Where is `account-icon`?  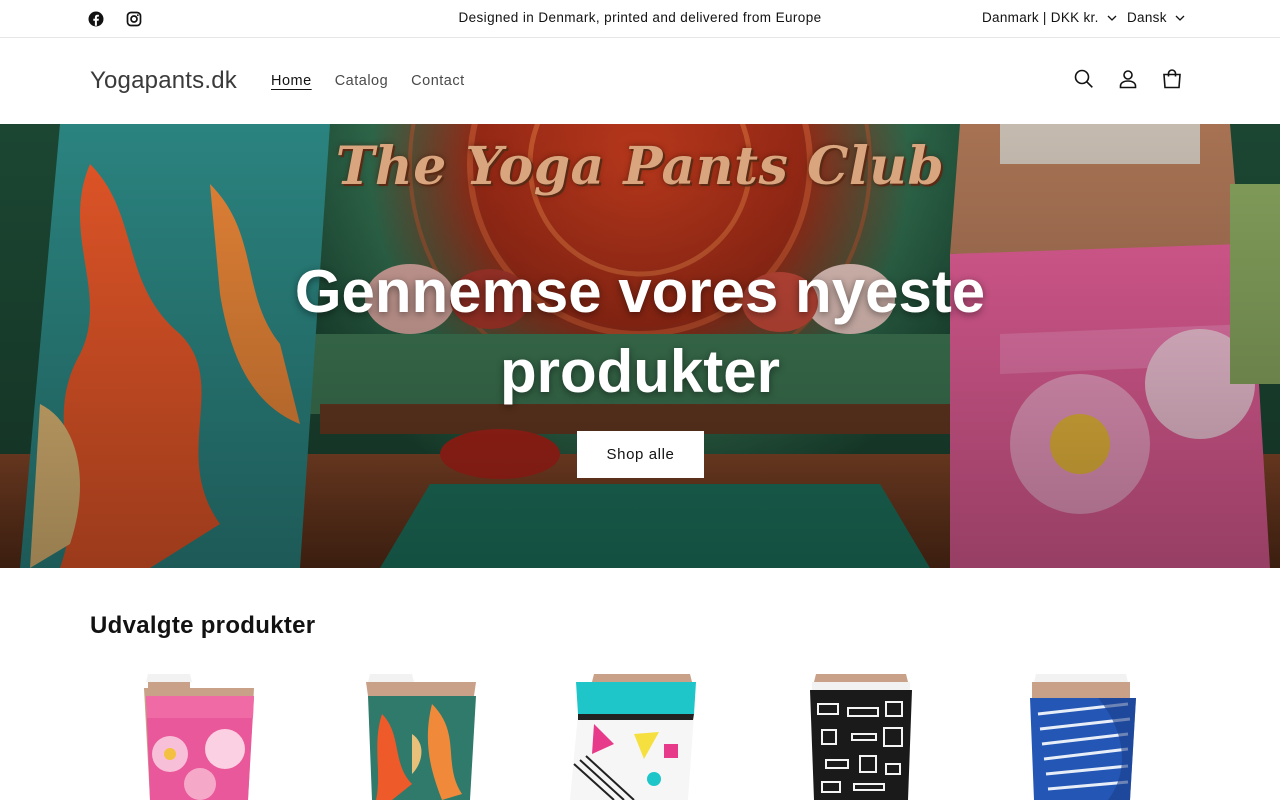
account-icon is located at coordinates (1128, 79).